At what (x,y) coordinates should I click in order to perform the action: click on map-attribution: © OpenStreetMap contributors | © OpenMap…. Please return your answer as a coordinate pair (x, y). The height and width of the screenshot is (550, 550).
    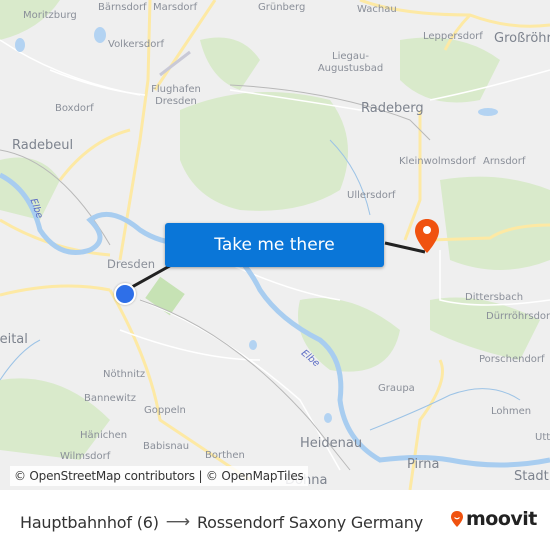
    Looking at the image, I should click on (159, 476).